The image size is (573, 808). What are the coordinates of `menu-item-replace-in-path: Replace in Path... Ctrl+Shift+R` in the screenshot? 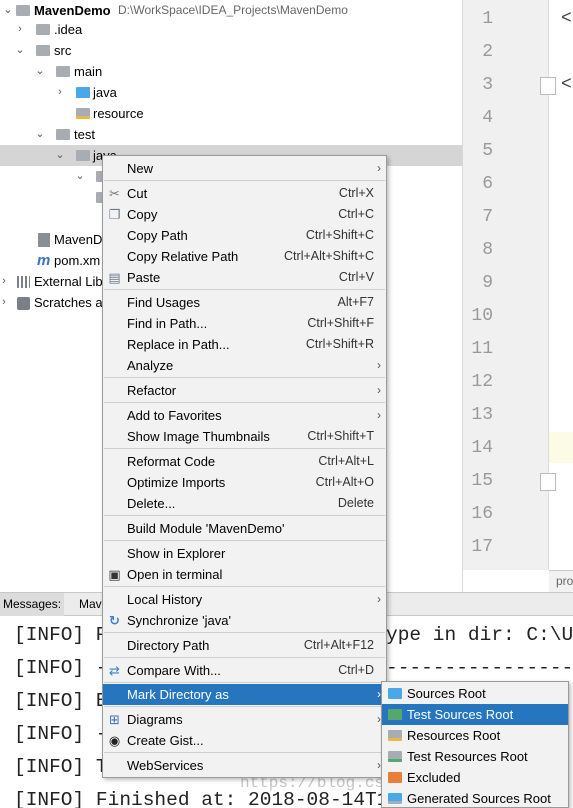 It's located at (244, 344).